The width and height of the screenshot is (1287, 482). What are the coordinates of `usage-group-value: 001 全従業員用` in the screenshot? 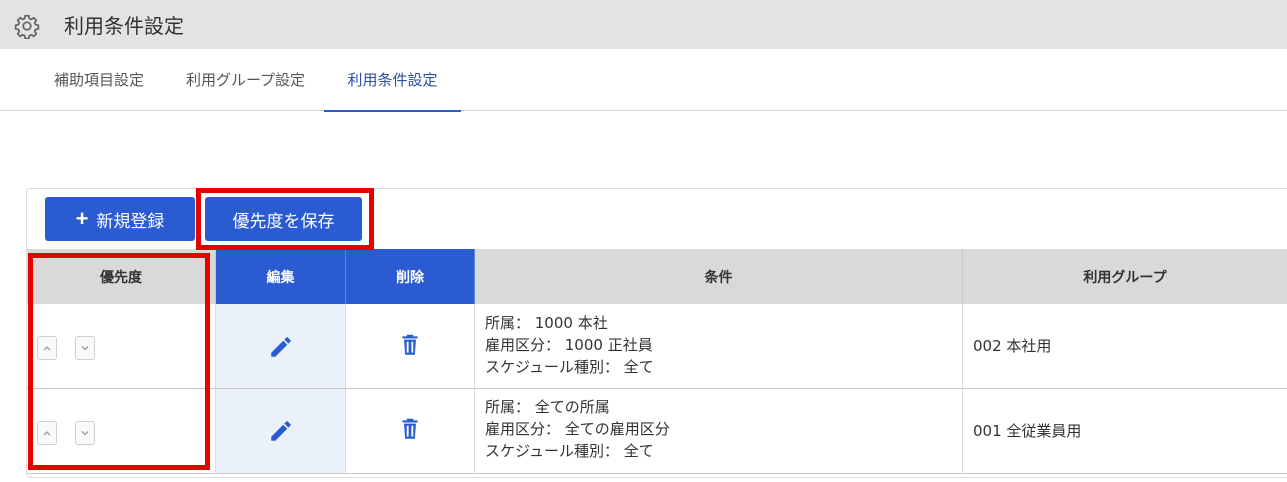 It's located at (1027, 431).